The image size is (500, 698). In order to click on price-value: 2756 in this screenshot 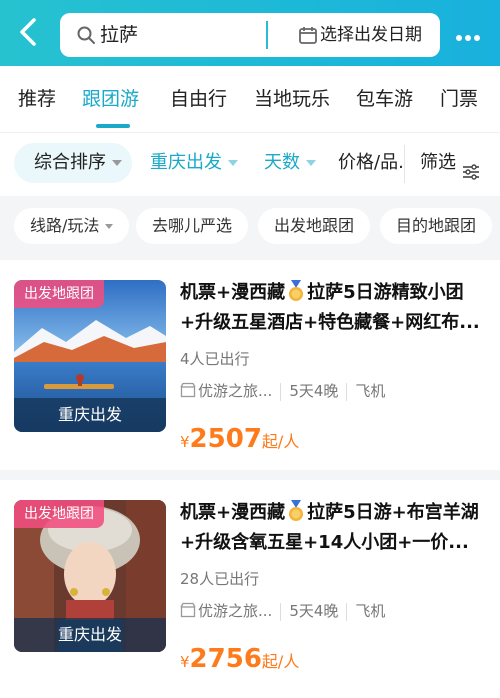, I will do `click(225, 659)`.